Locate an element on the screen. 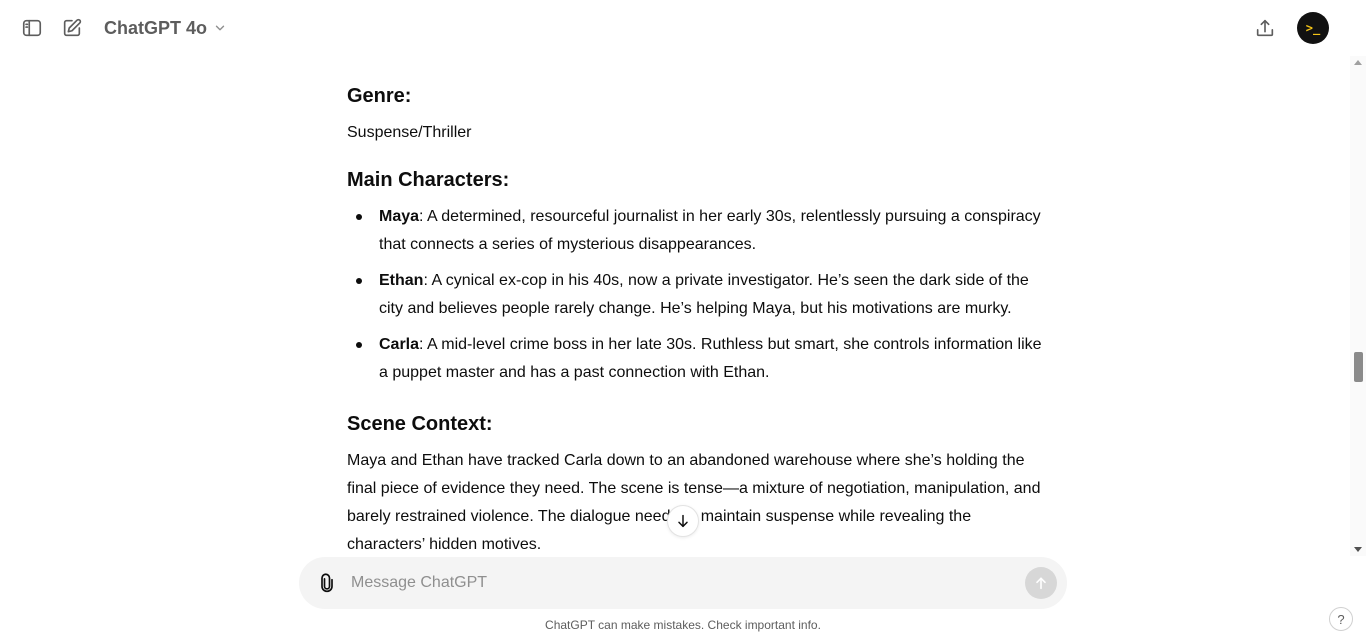  scrollbar is located at coordinates (1358, 306).